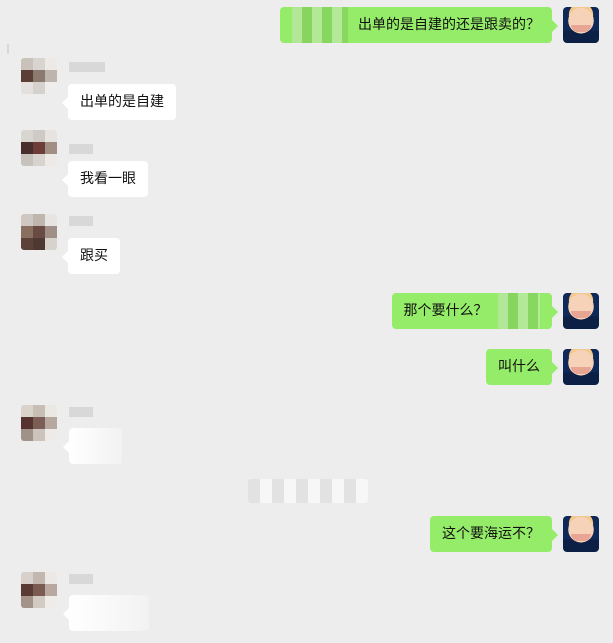 The image size is (613, 643). I want to click on incoming-message-bubble: 我看一眼, so click(105, 179).